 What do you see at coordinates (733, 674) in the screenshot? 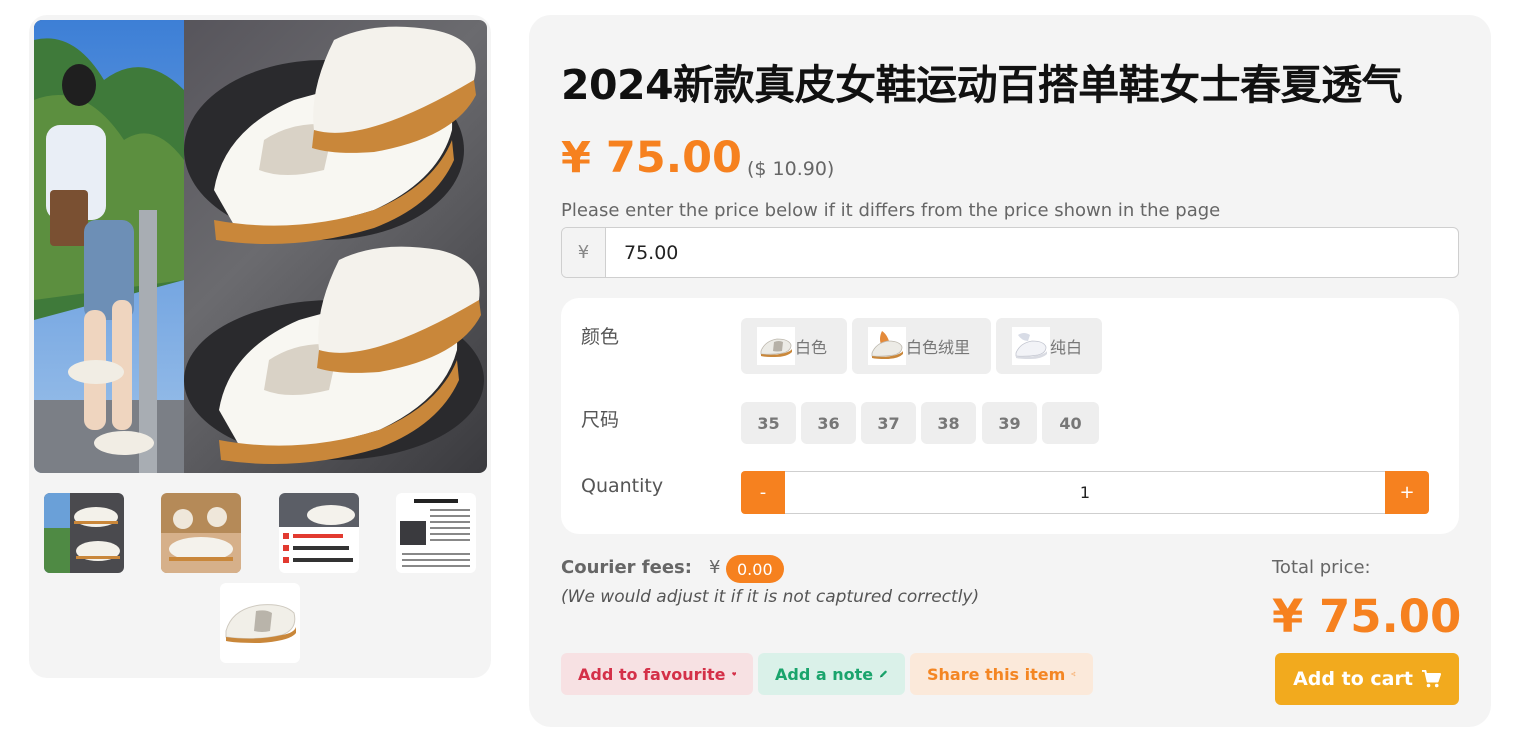
I see `heart-icon` at bounding box center [733, 674].